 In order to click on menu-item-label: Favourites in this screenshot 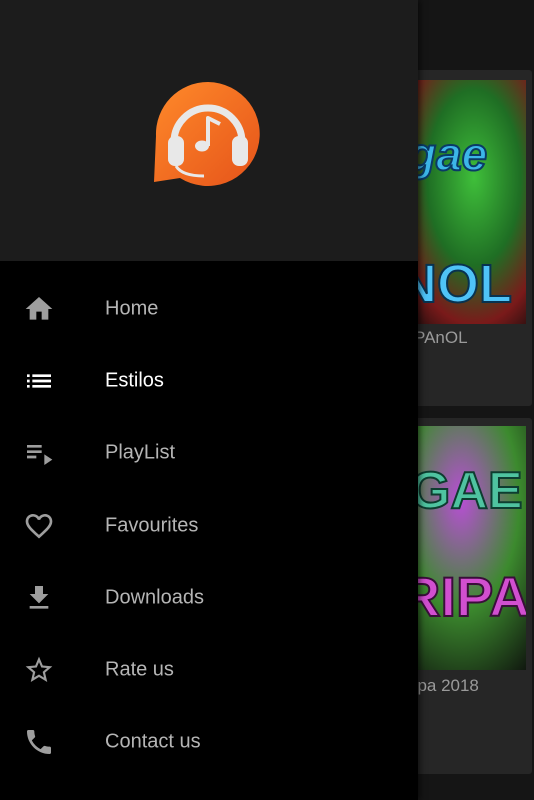, I will do `click(152, 525)`.